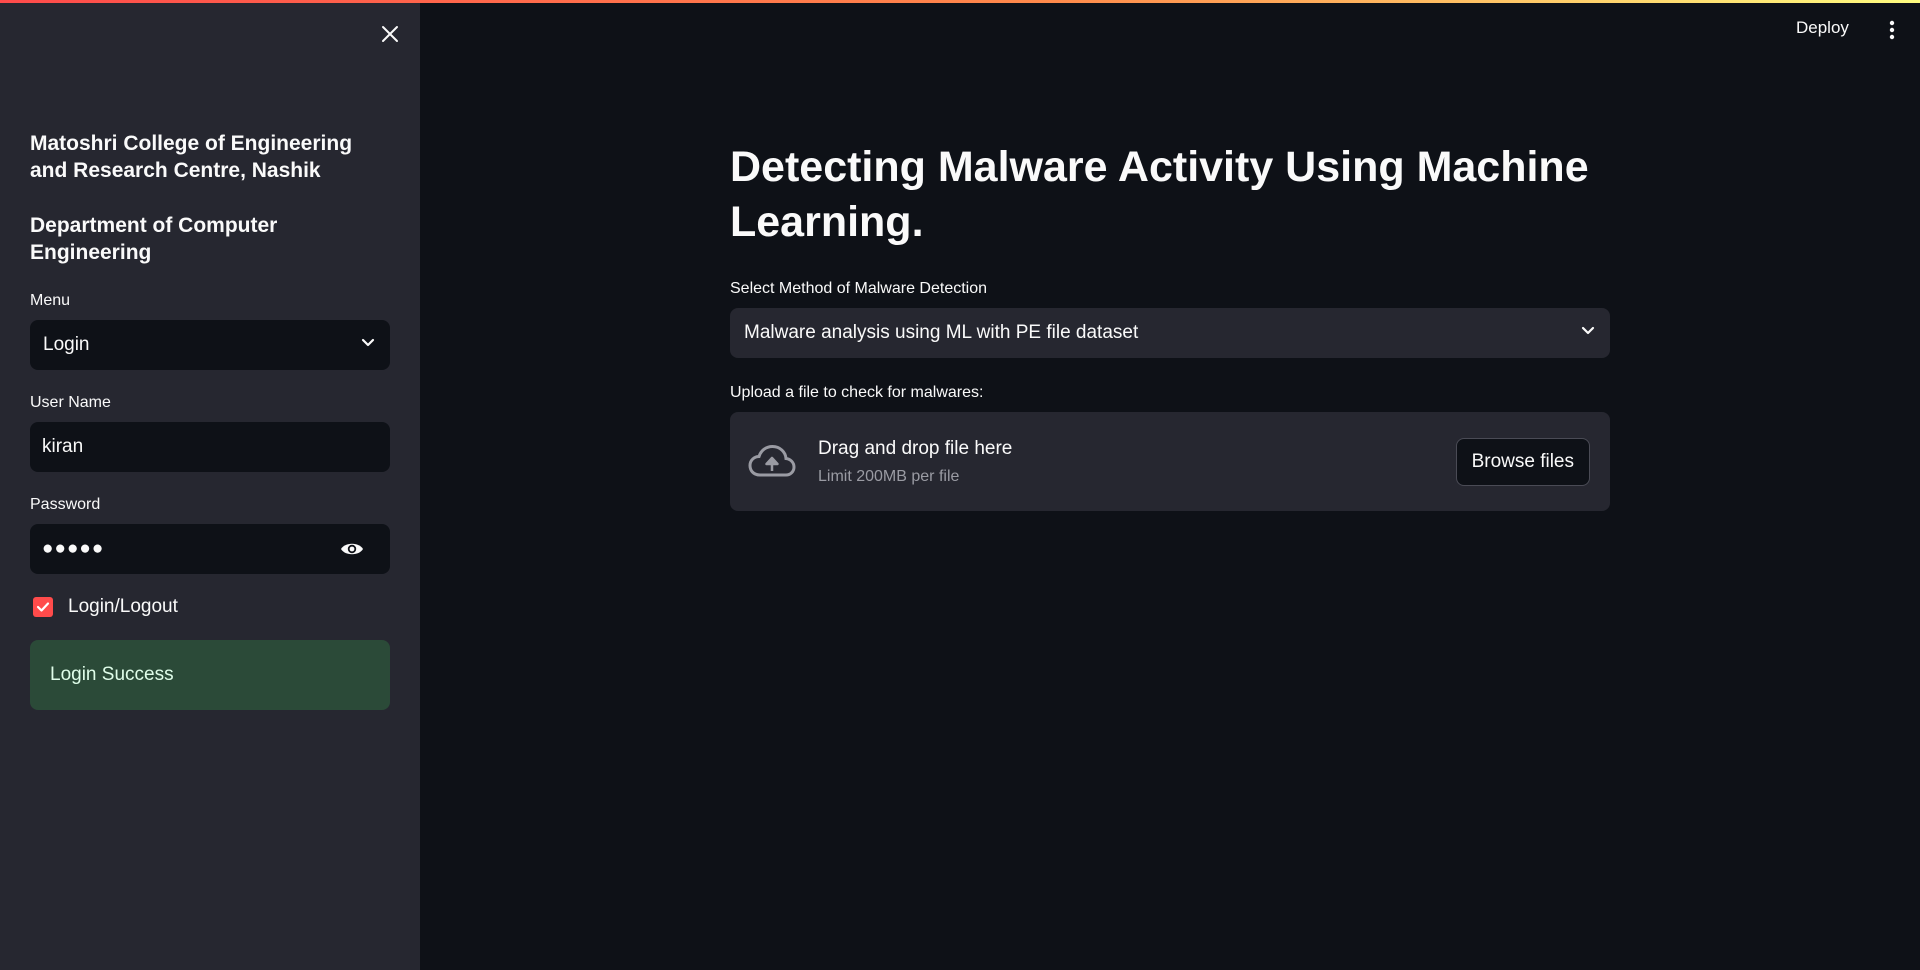 The image size is (1920, 970). What do you see at coordinates (772, 462) in the screenshot?
I see `cloud-upload-icon` at bounding box center [772, 462].